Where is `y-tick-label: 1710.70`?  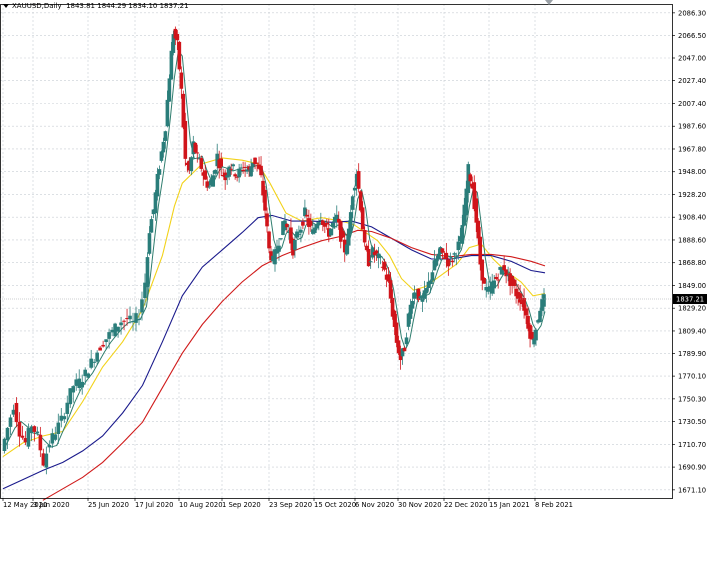
y-tick-label: 1710.70 is located at coordinates (692, 445).